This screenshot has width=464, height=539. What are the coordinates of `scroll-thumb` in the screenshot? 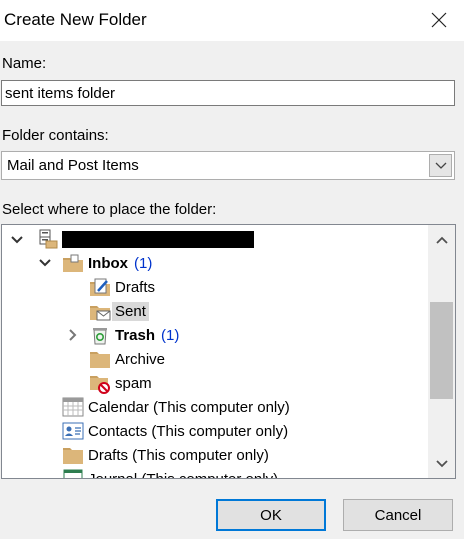 It's located at (441, 350).